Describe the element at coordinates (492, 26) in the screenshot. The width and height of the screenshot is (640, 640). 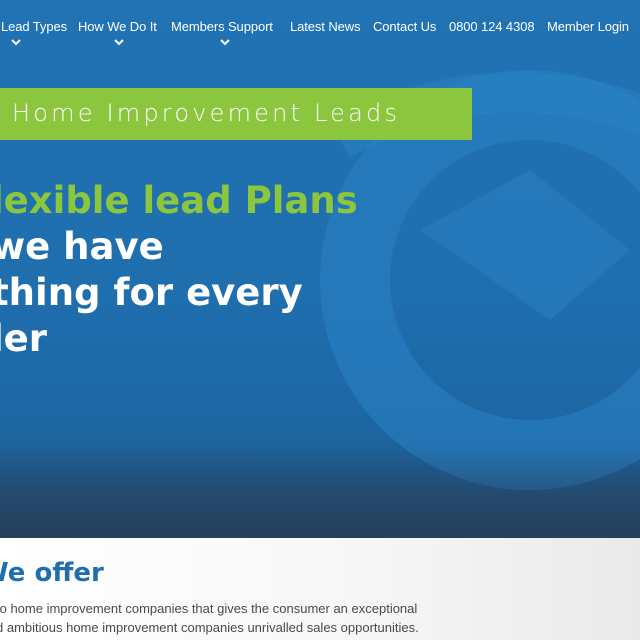
I see `nav-phone-number: 0800 124 4308` at that location.